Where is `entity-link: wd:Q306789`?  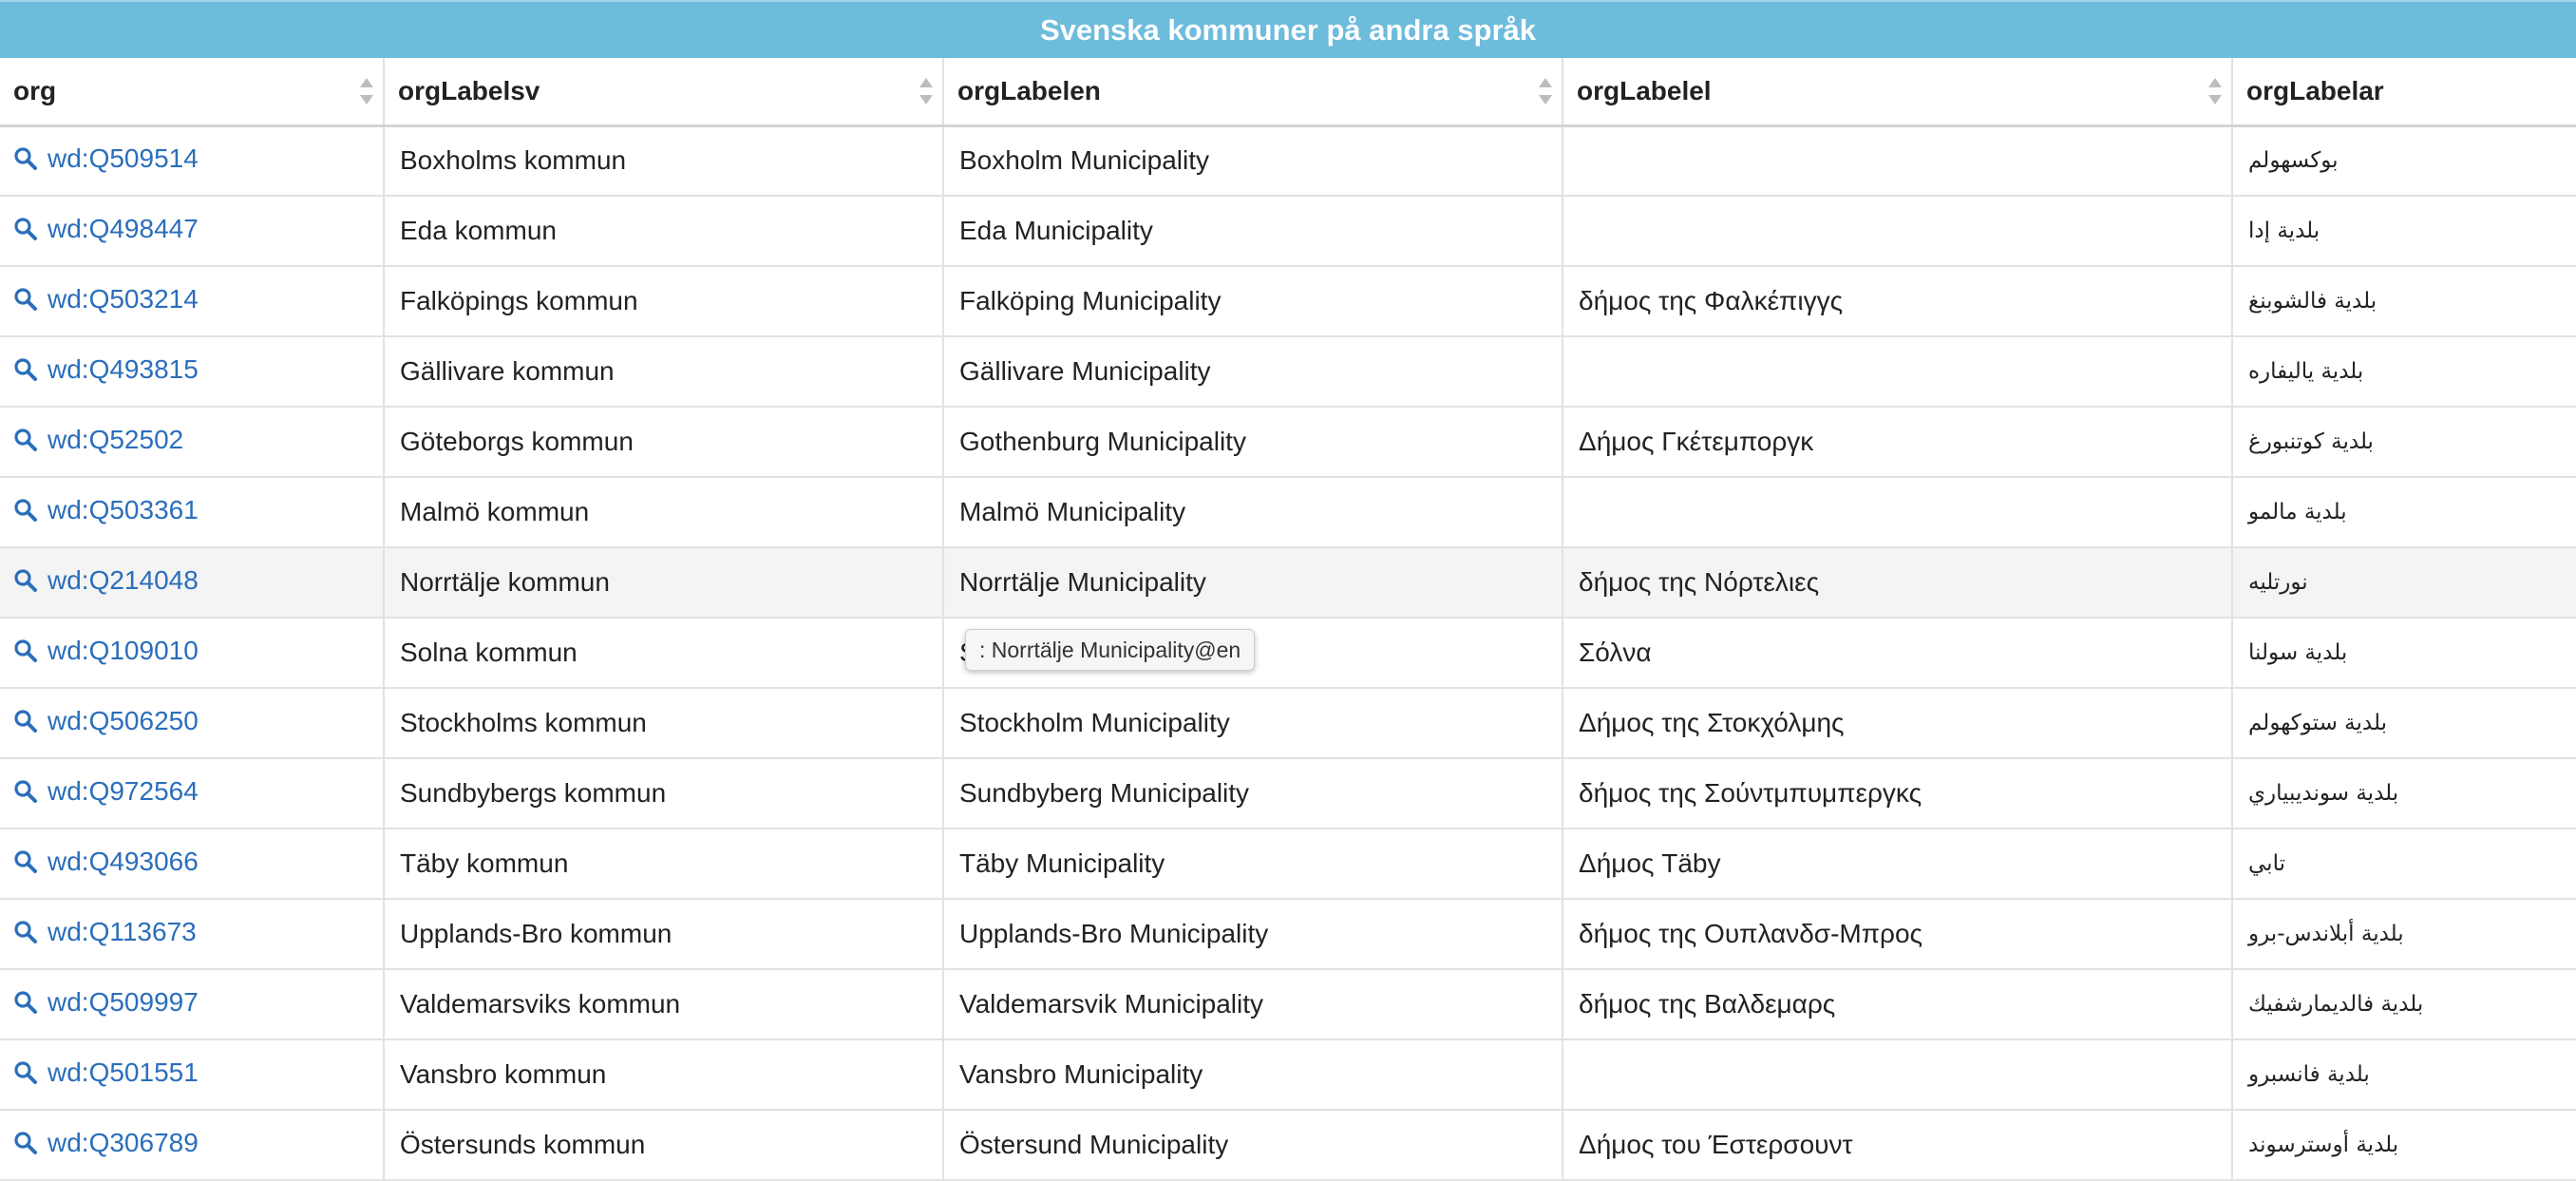
entity-link: wd:Q306789 is located at coordinates (106, 1143).